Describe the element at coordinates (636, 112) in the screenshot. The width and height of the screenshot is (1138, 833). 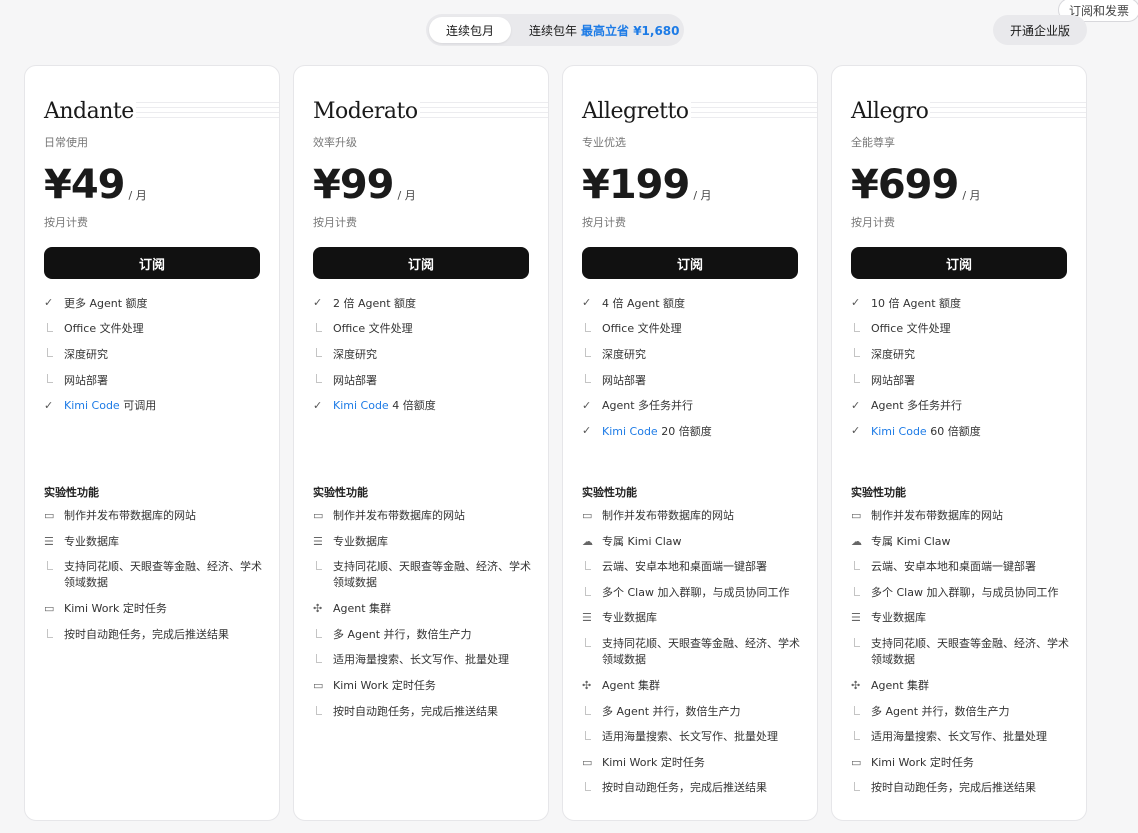
I see `plan-name: Allegretto` at that location.